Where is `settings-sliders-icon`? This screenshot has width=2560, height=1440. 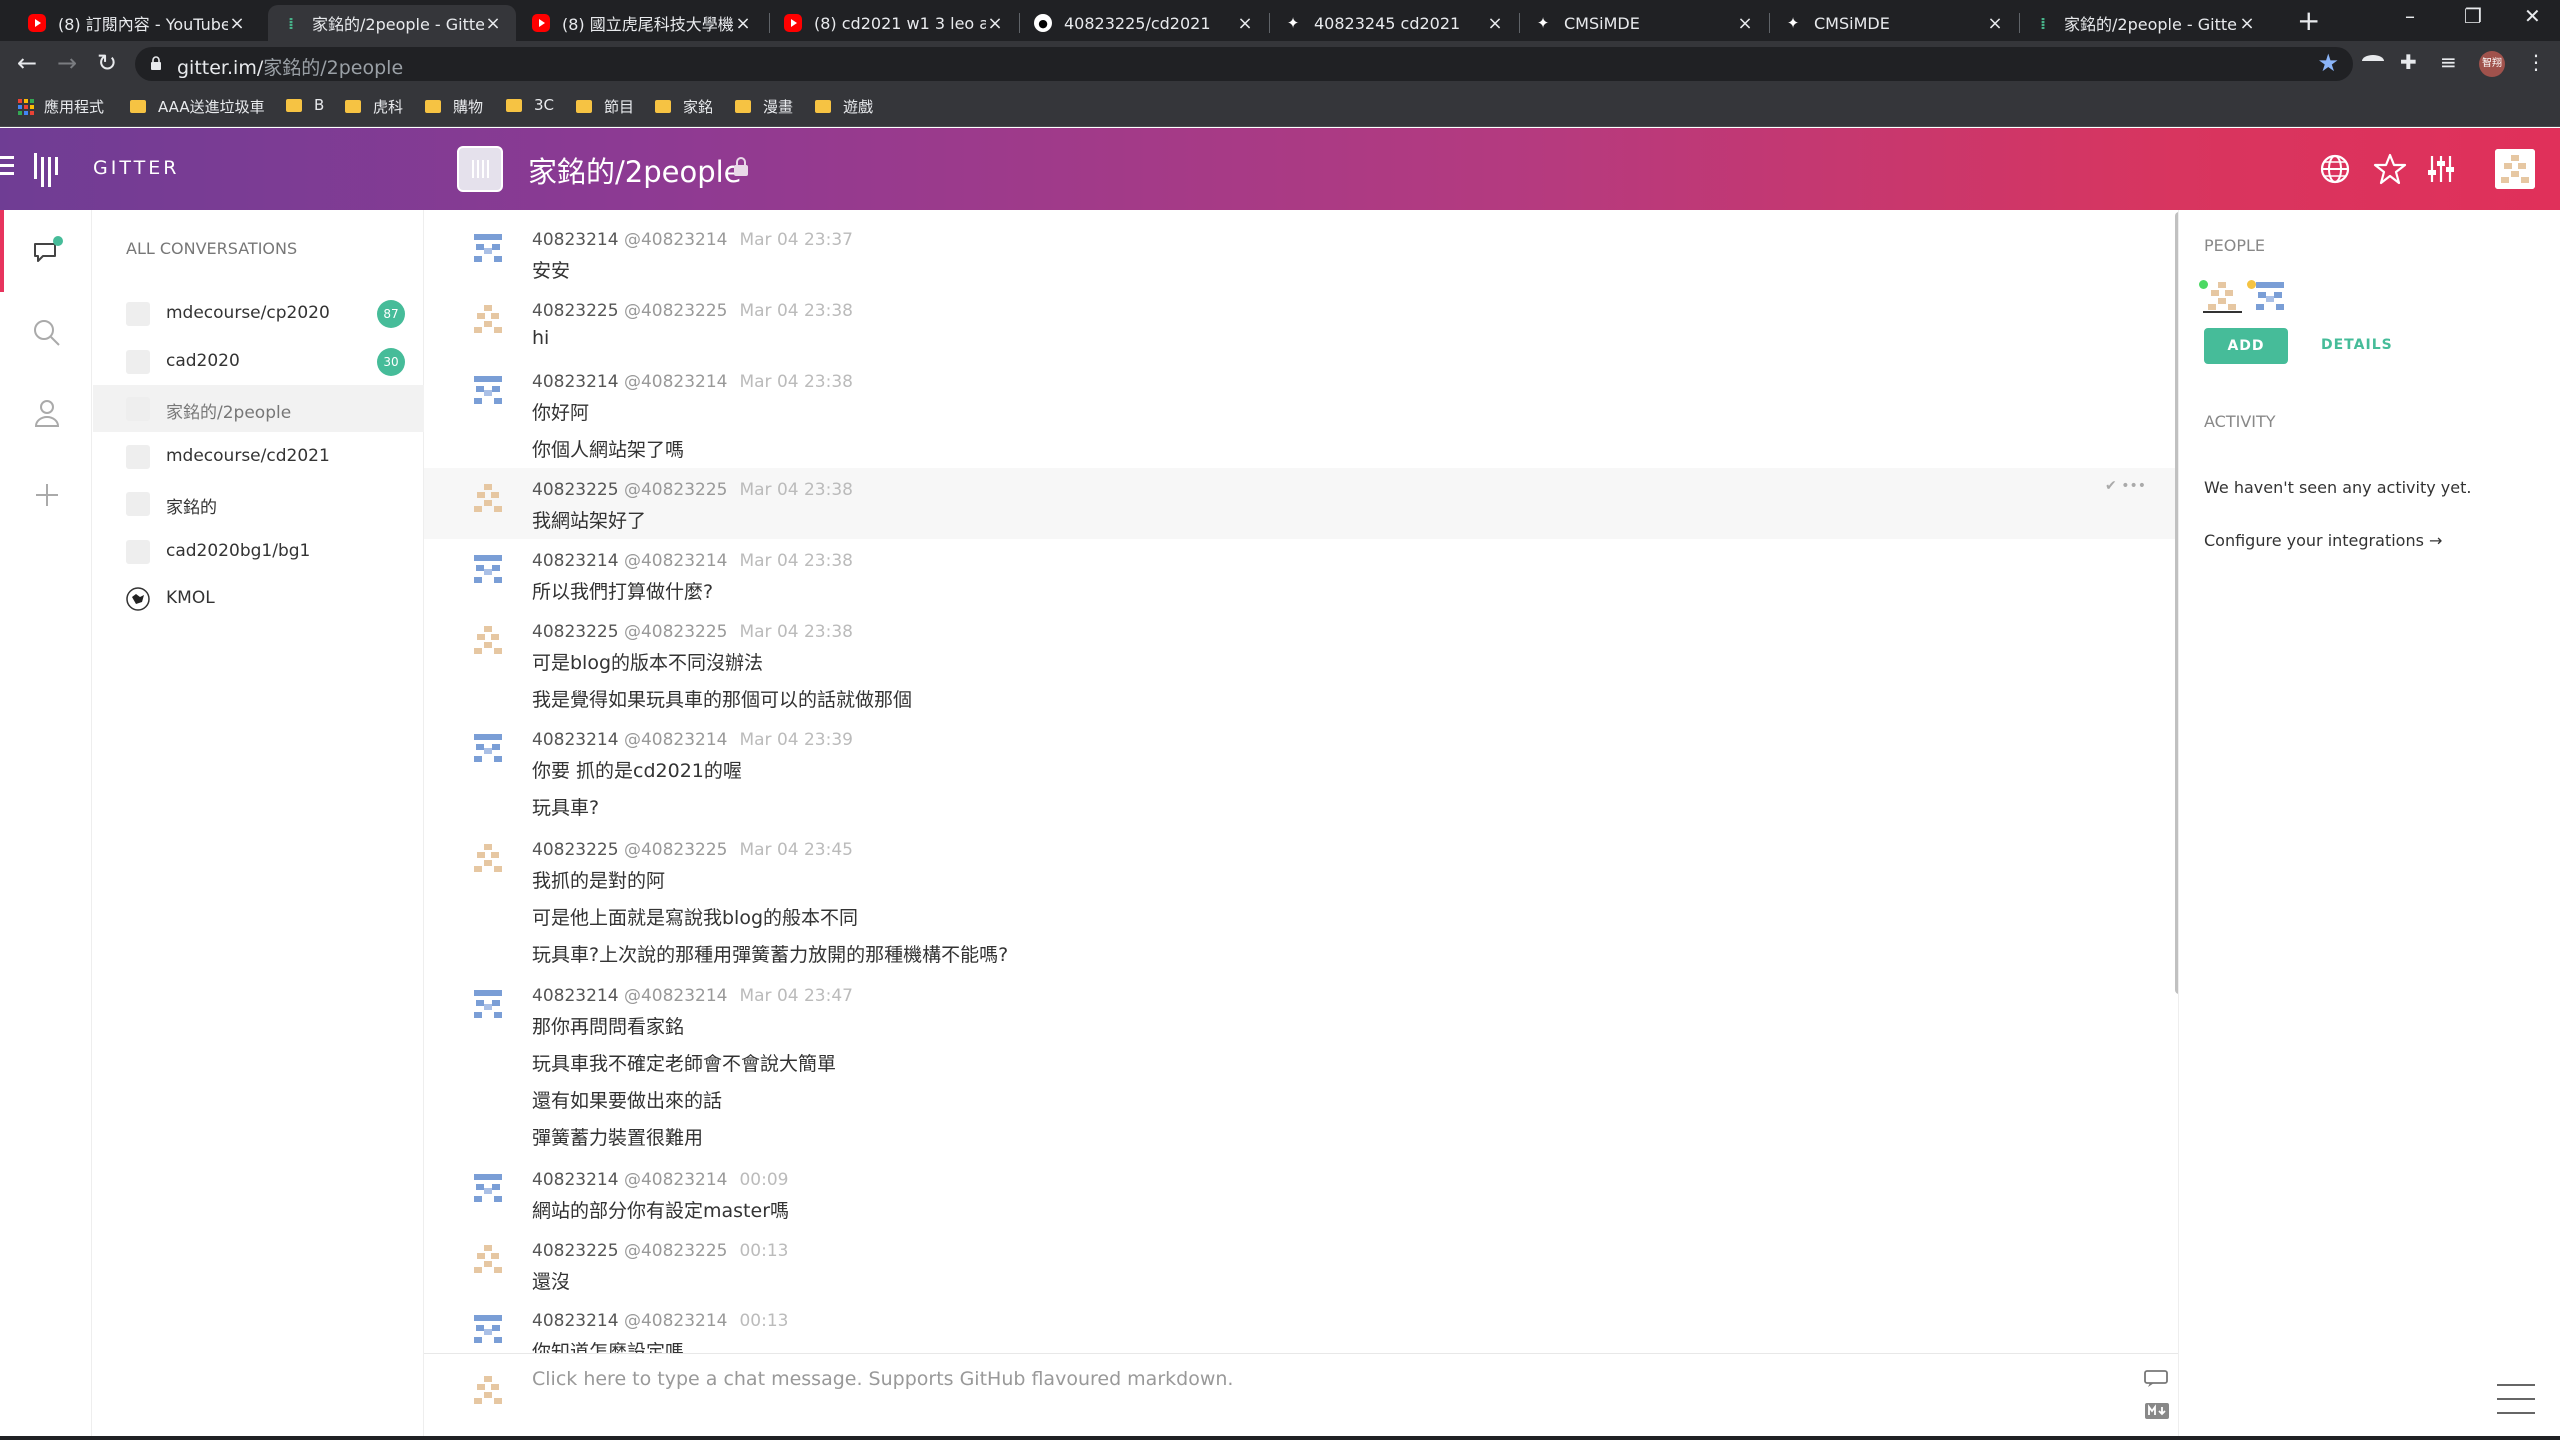
settings-sliders-icon is located at coordinates (2441, 169).